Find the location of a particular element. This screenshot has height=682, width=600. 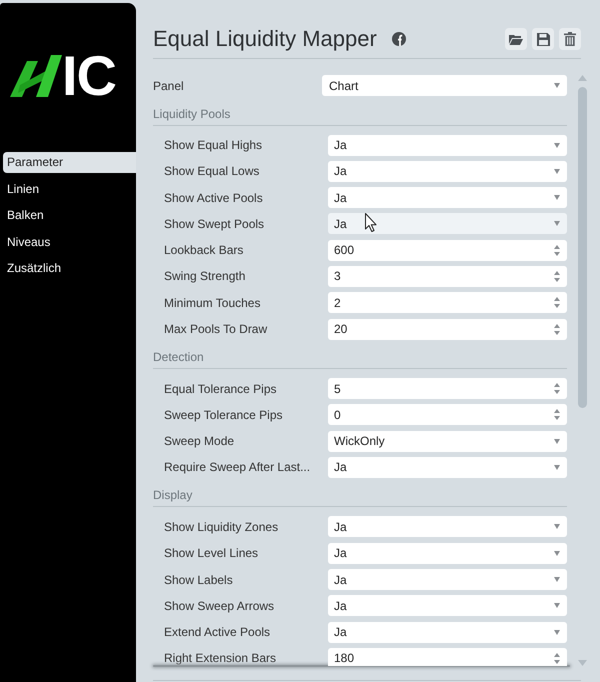

nav-item: Zusätzlich is located at coordinates (69, 268).